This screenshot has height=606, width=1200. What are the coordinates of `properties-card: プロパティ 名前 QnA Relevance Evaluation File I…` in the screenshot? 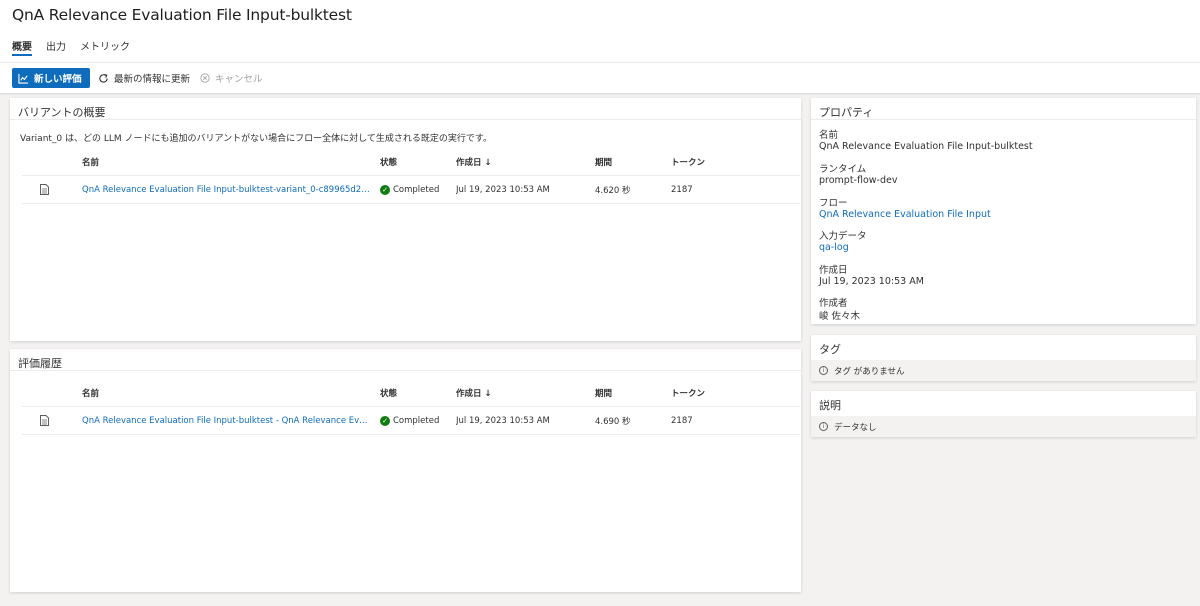 It's located at (1003, 211).